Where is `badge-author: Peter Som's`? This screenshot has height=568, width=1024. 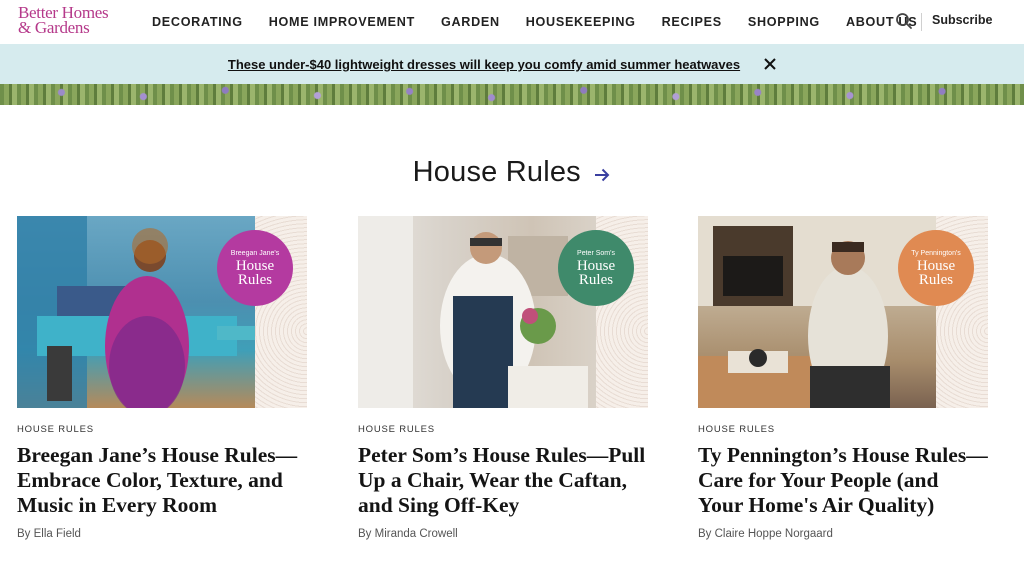
badge-author: Peter Som's is located at coordinates (596, 253).